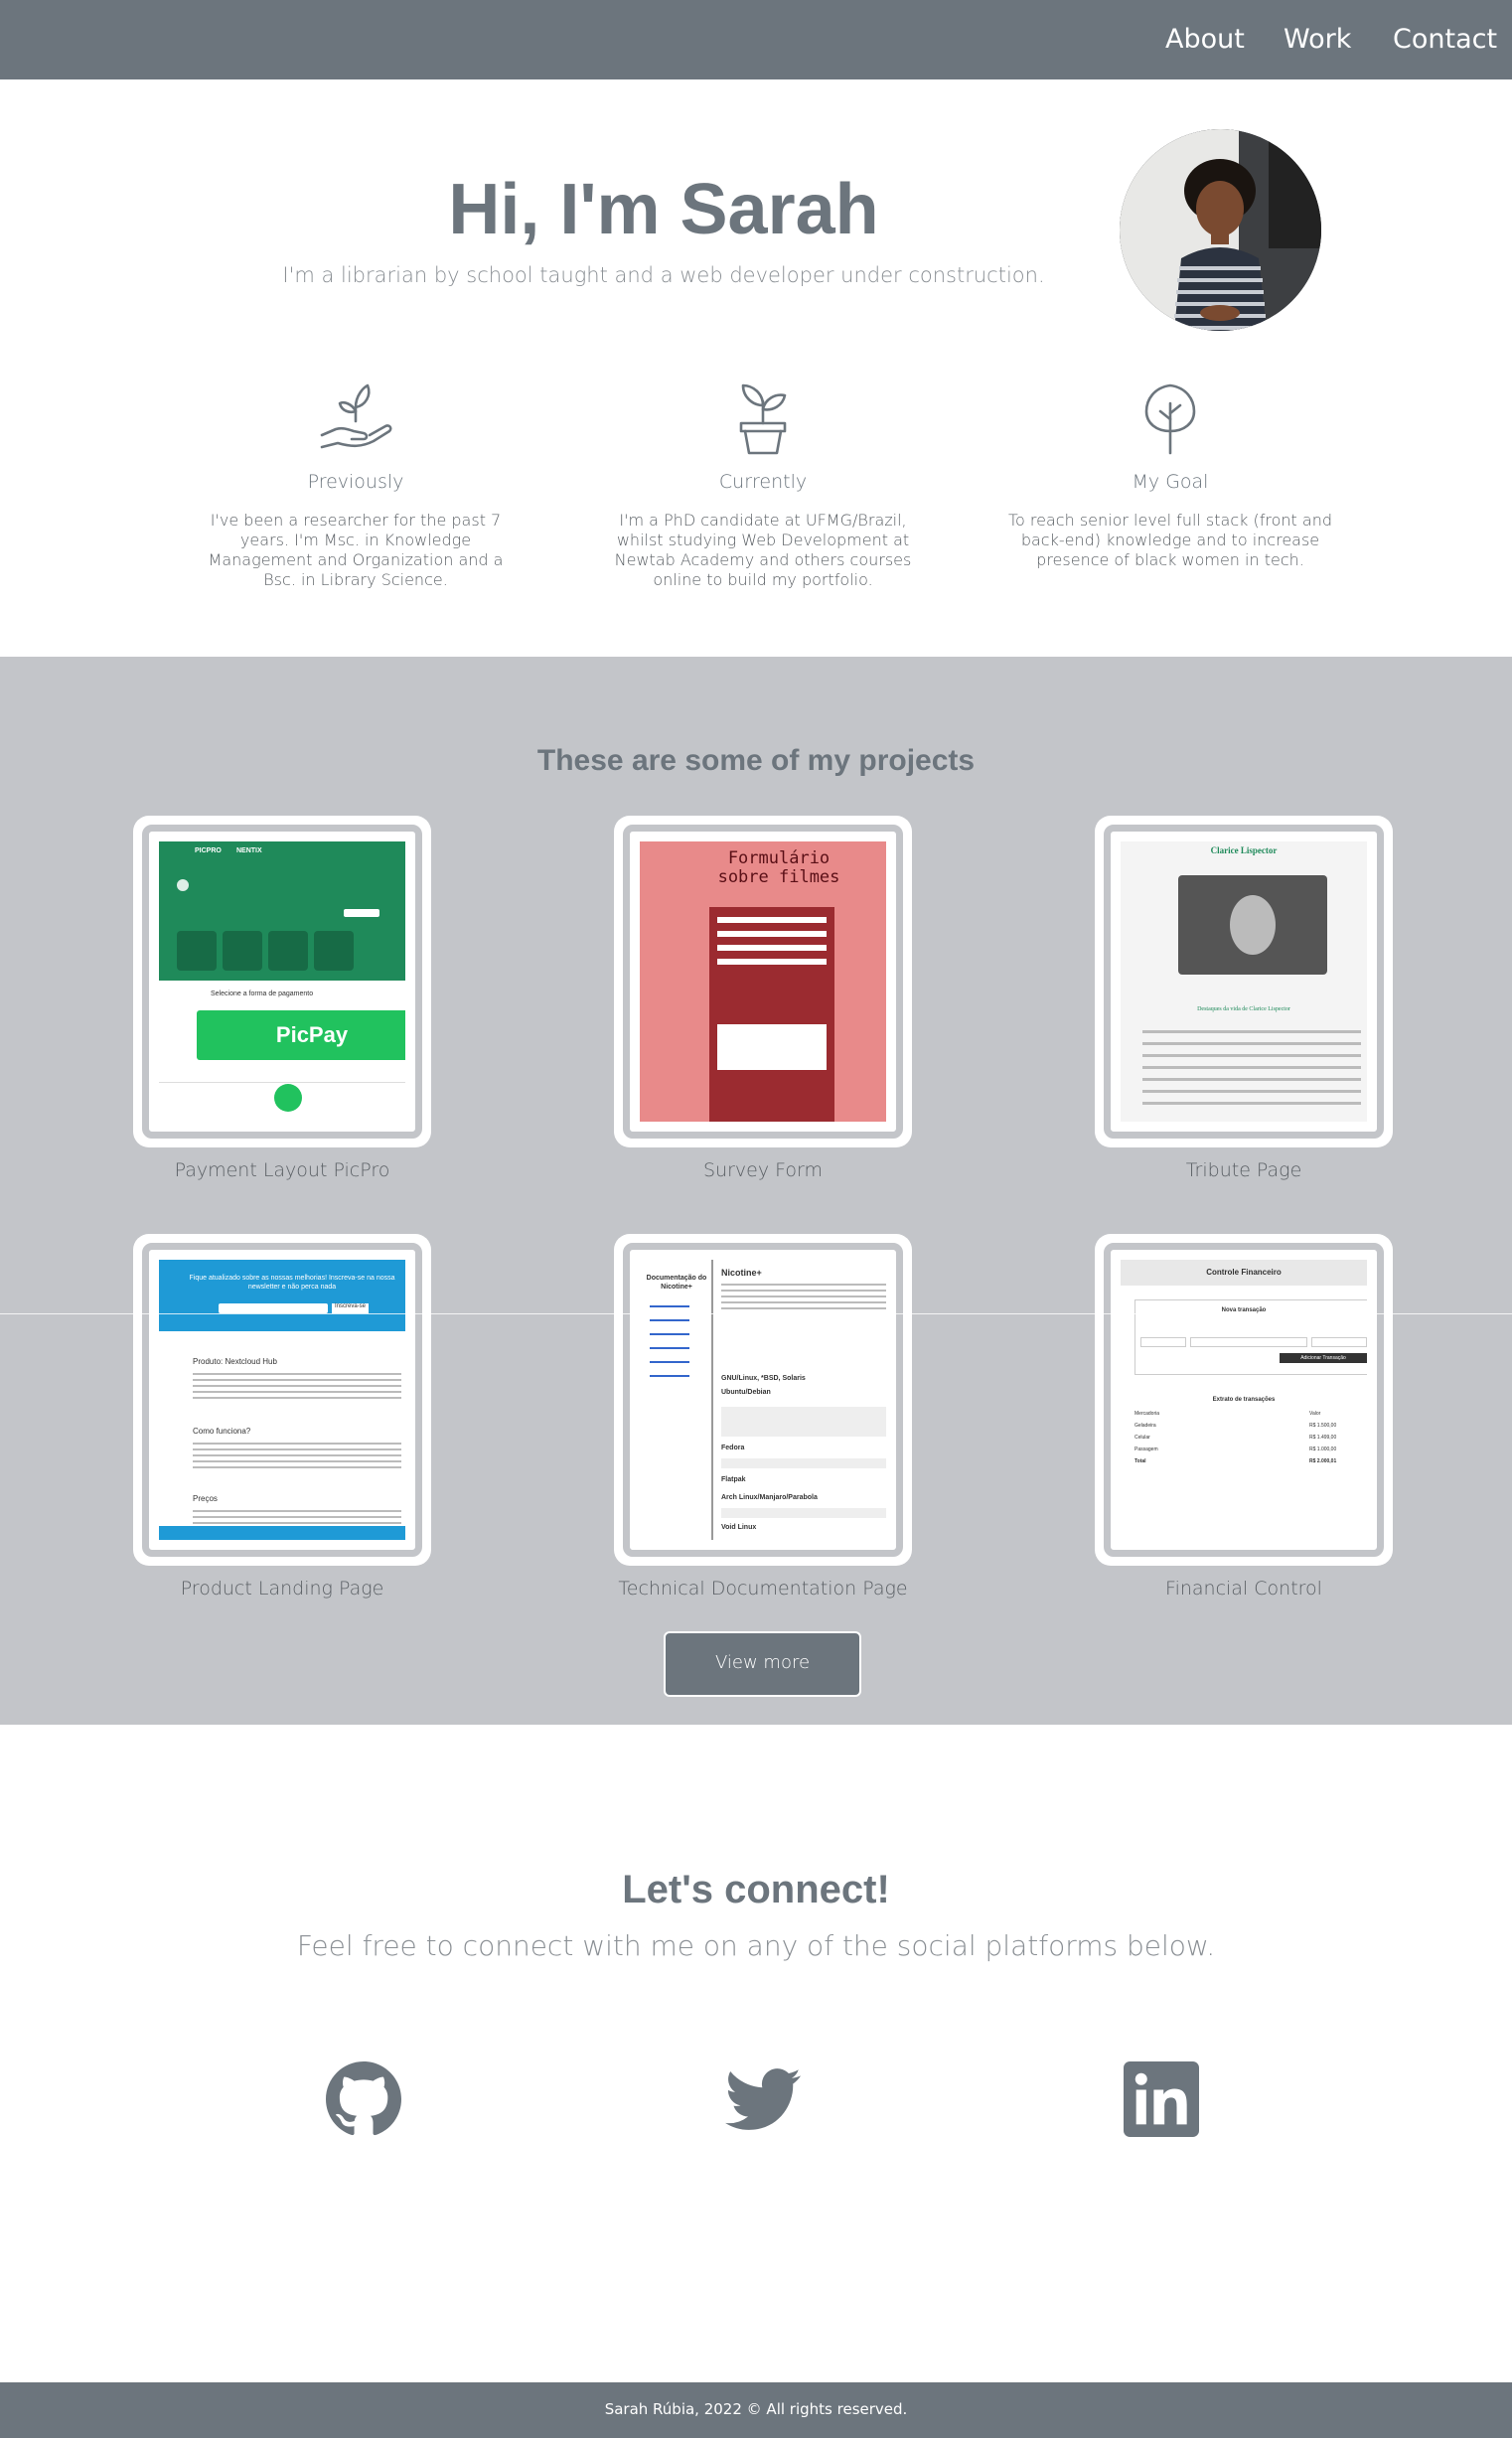 Image resolution: width=1512 pixels, height=2438 pixels. I want to click on thumb-doc-heading: Ubuntu/Debian, so click(746, 1392).